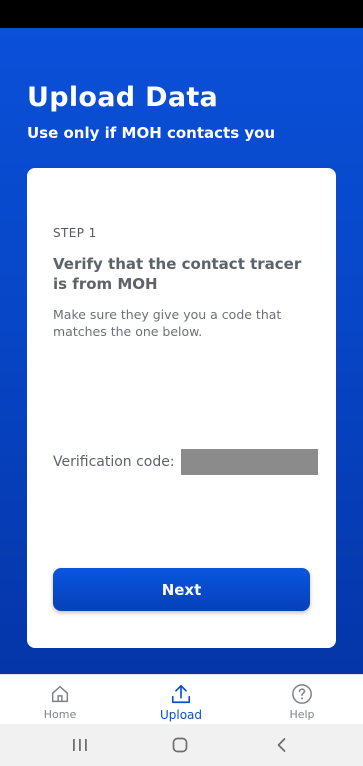  I want to click on nav-item-help: Help, so click(302, 700).